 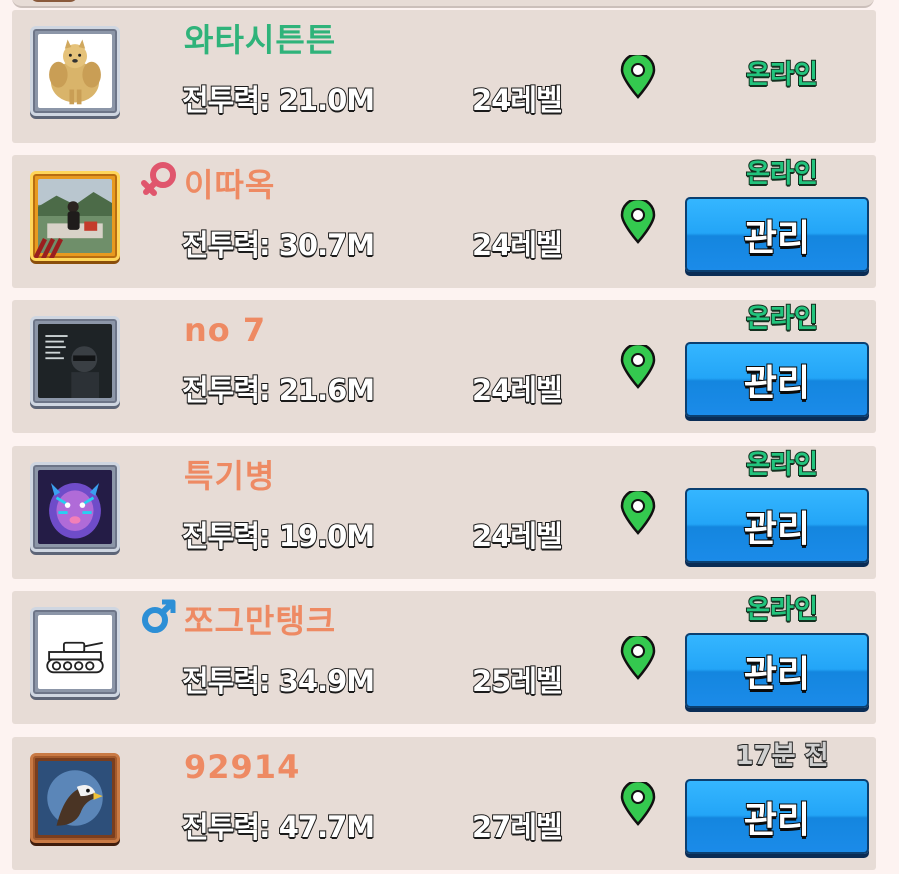 What do you see at coordinates (444, 366) in the screenshot?
I see `member-row: no 7 전투력: 21.6M 24레벨 온라인 관리` at bounding box center [444, 366].